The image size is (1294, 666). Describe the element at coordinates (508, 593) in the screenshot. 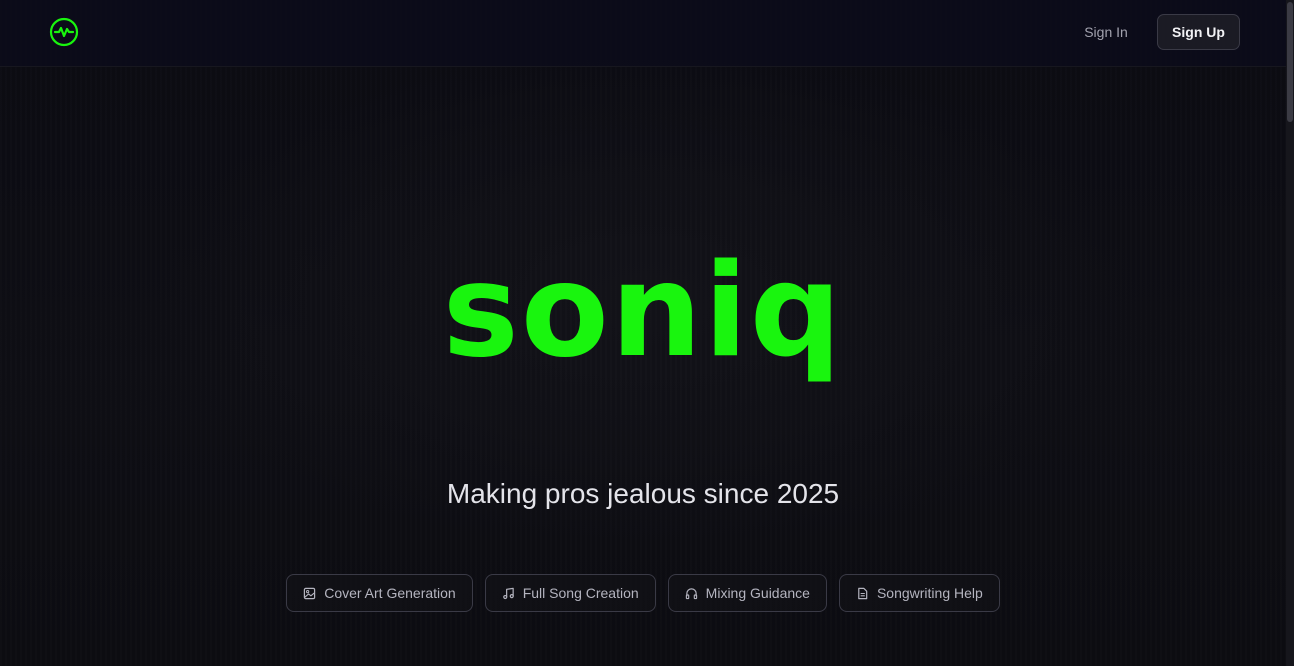

I see `music-note-icon` at that location.